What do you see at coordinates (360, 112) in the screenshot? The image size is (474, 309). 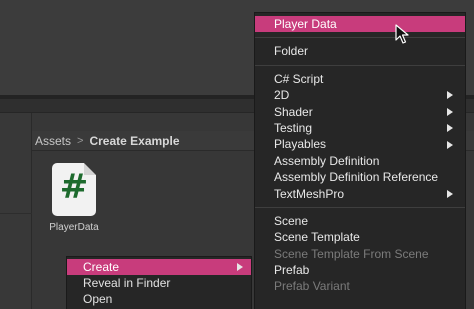 I see `submenu-item-shader: Shader` at bounding box center [360, 112].